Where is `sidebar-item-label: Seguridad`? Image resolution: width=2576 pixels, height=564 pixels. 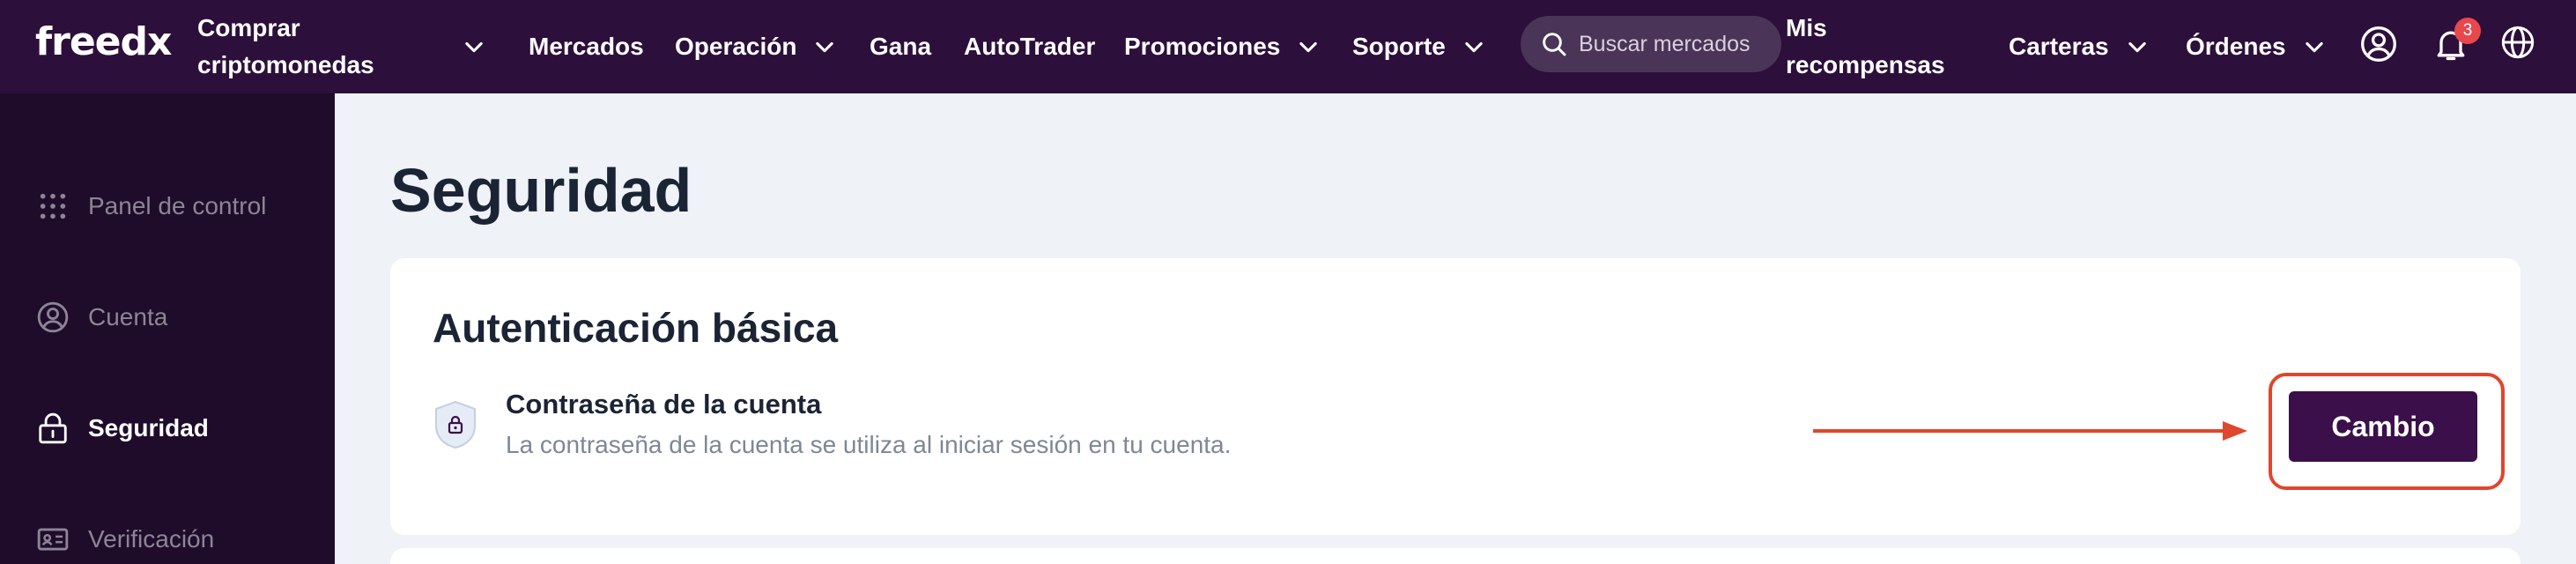 sidebar-item-label: Seguridad is located at coordinates (149, 428).